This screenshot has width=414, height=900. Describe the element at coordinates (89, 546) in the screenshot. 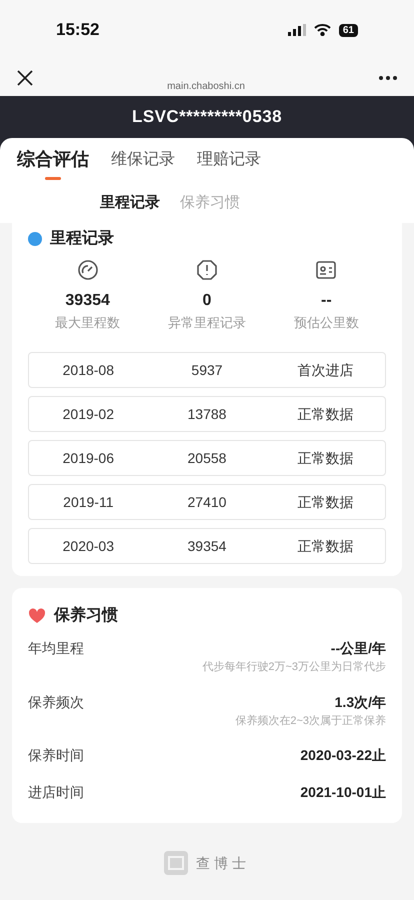

I see `row-date: 2020-03` at that location.